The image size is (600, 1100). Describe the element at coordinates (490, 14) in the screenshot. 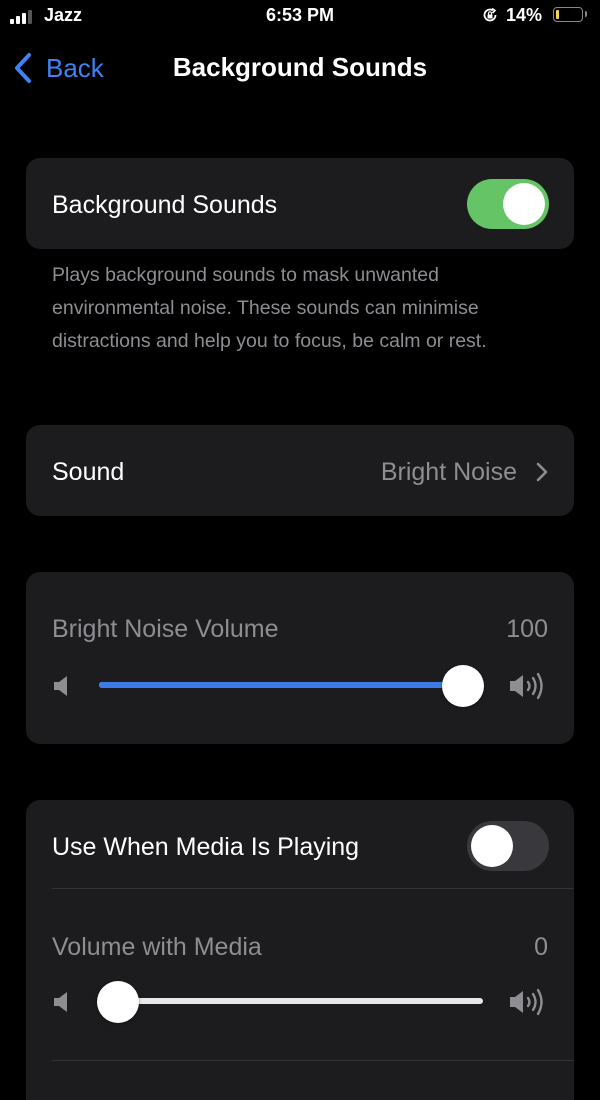

I see `orientation-lock-icon` at that location.